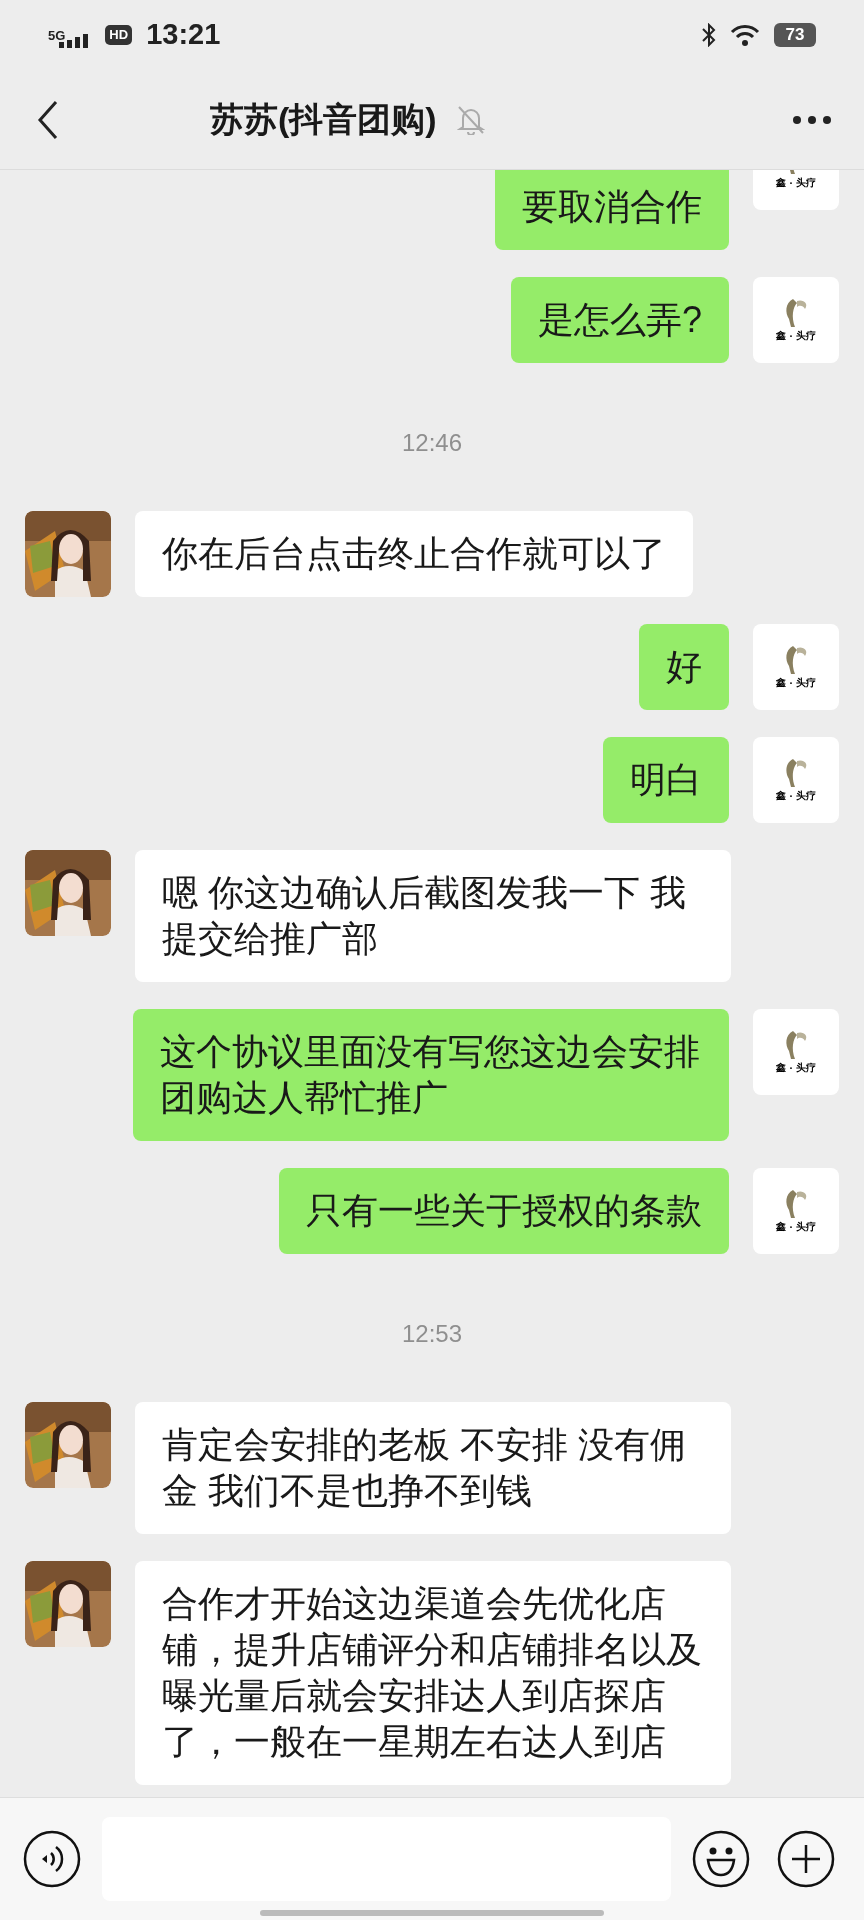 This screenshot has width=864, height=1920. What do you see at coordinates (431, 1075) in the screenshot?
I see `message-bubble: 这个协议里面没有写您这边会安排团购达人帮忙推广` at bounding box center [431, 1075].